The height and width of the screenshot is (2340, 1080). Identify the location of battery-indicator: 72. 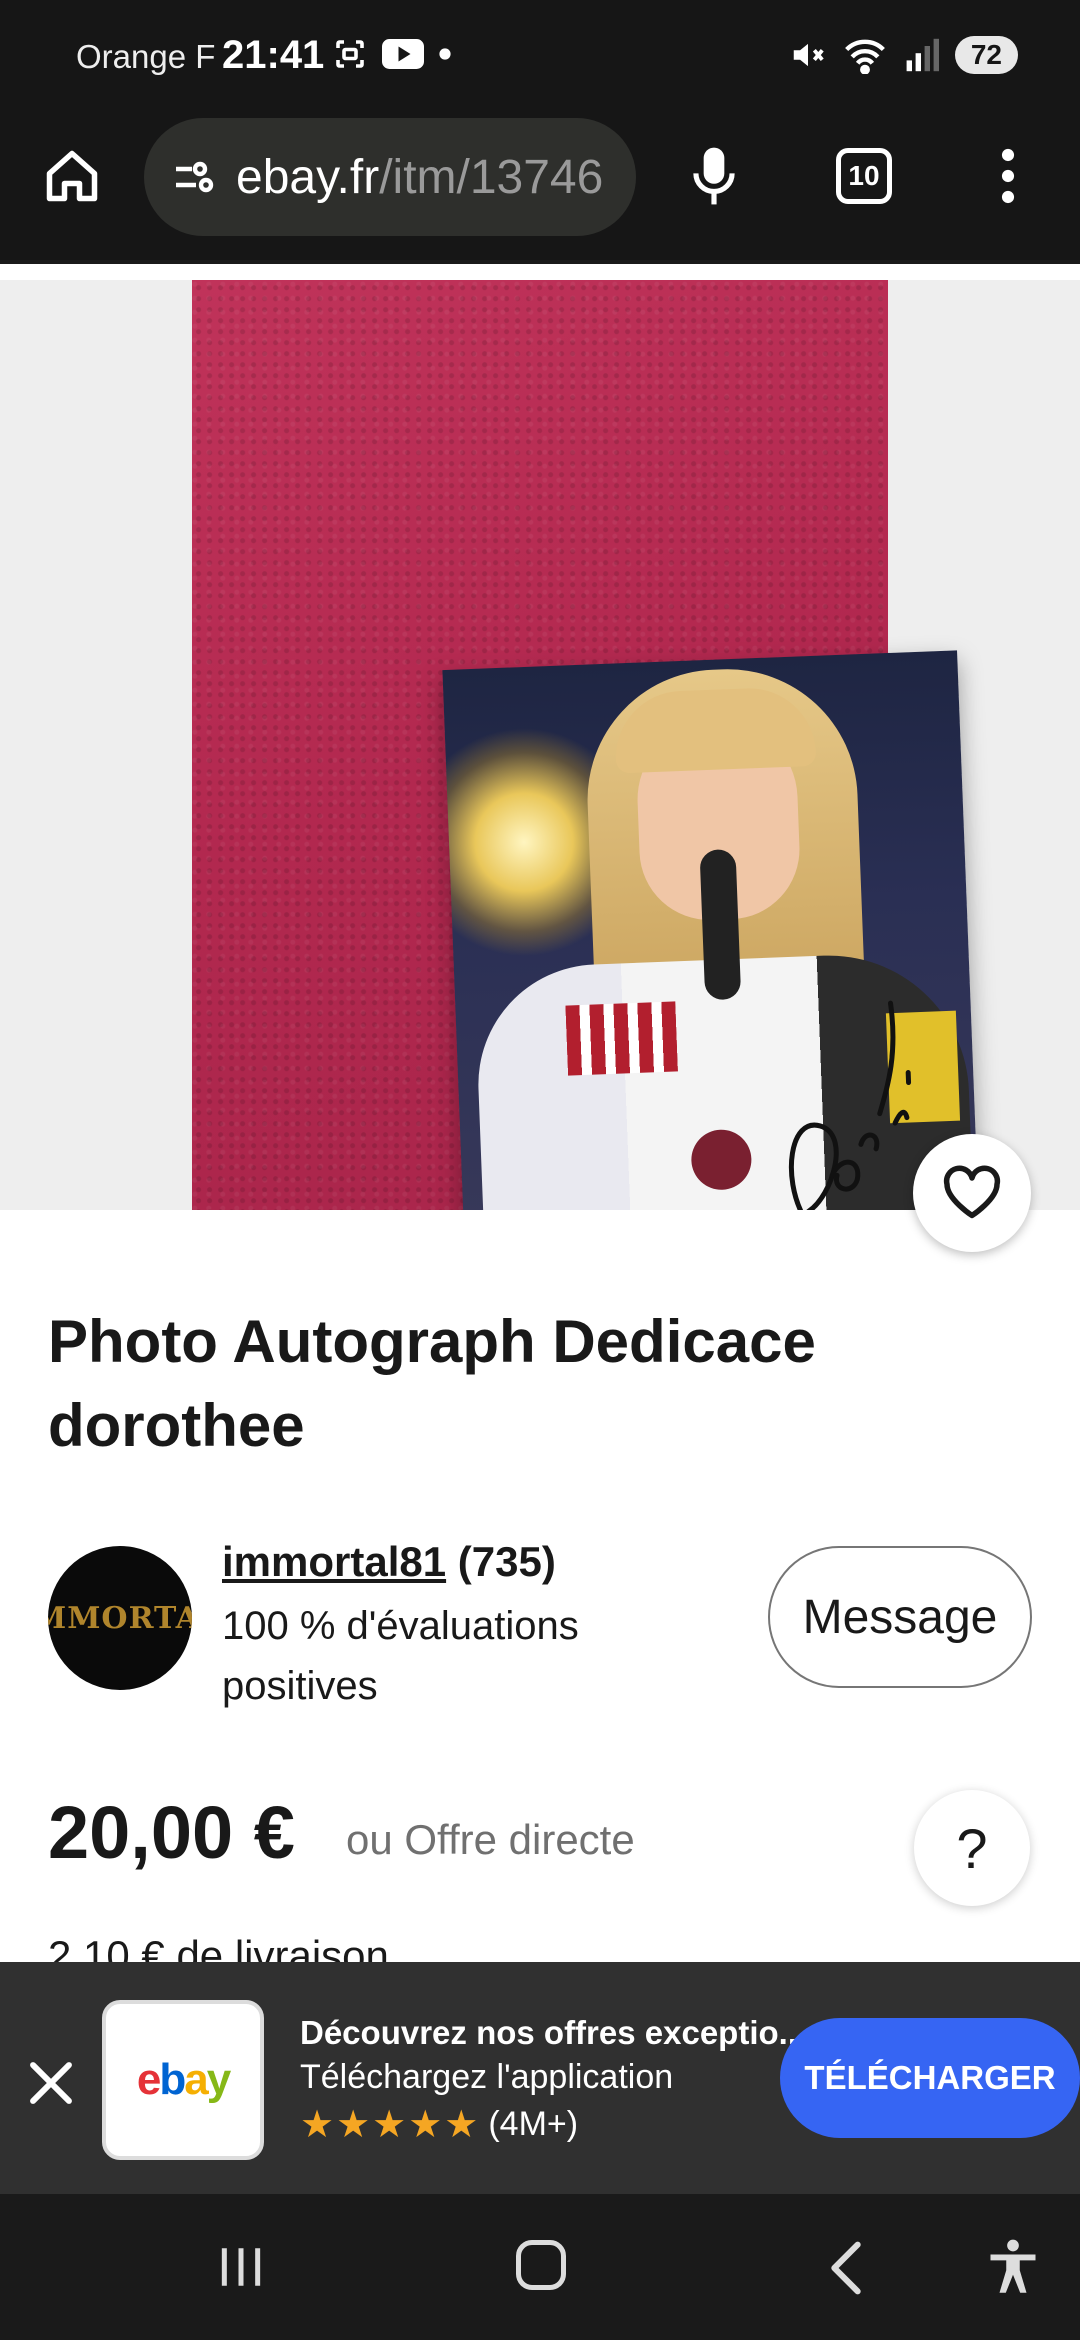
(986, 55).